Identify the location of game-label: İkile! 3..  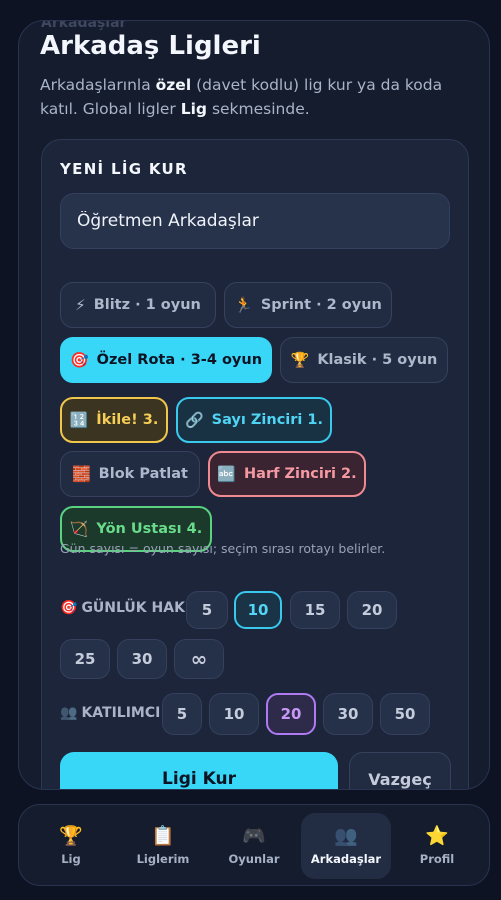
(127, 420).